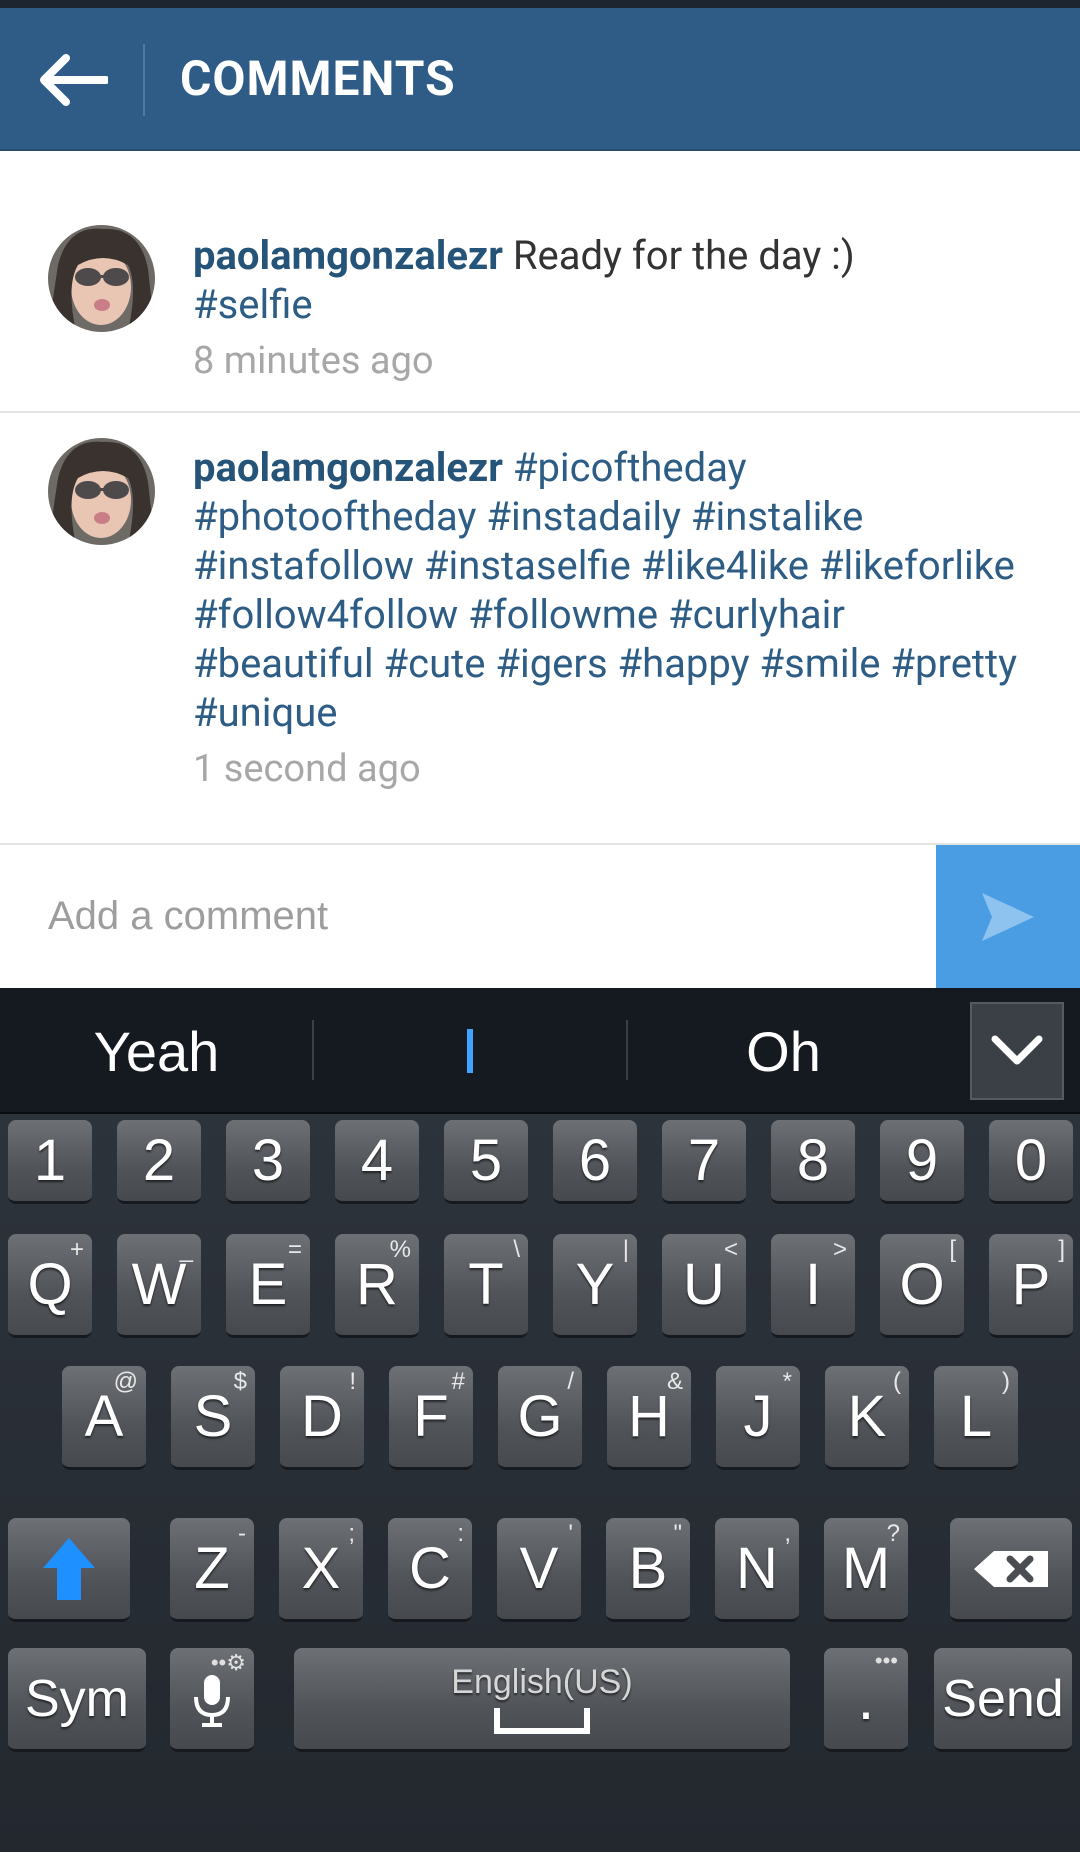 This screenshot has height=1852, width=1080. What do you see at coordinates (318, 78) in the screenshot?
I see `page-title: COMMENTS` at bounding box center [318, 78].